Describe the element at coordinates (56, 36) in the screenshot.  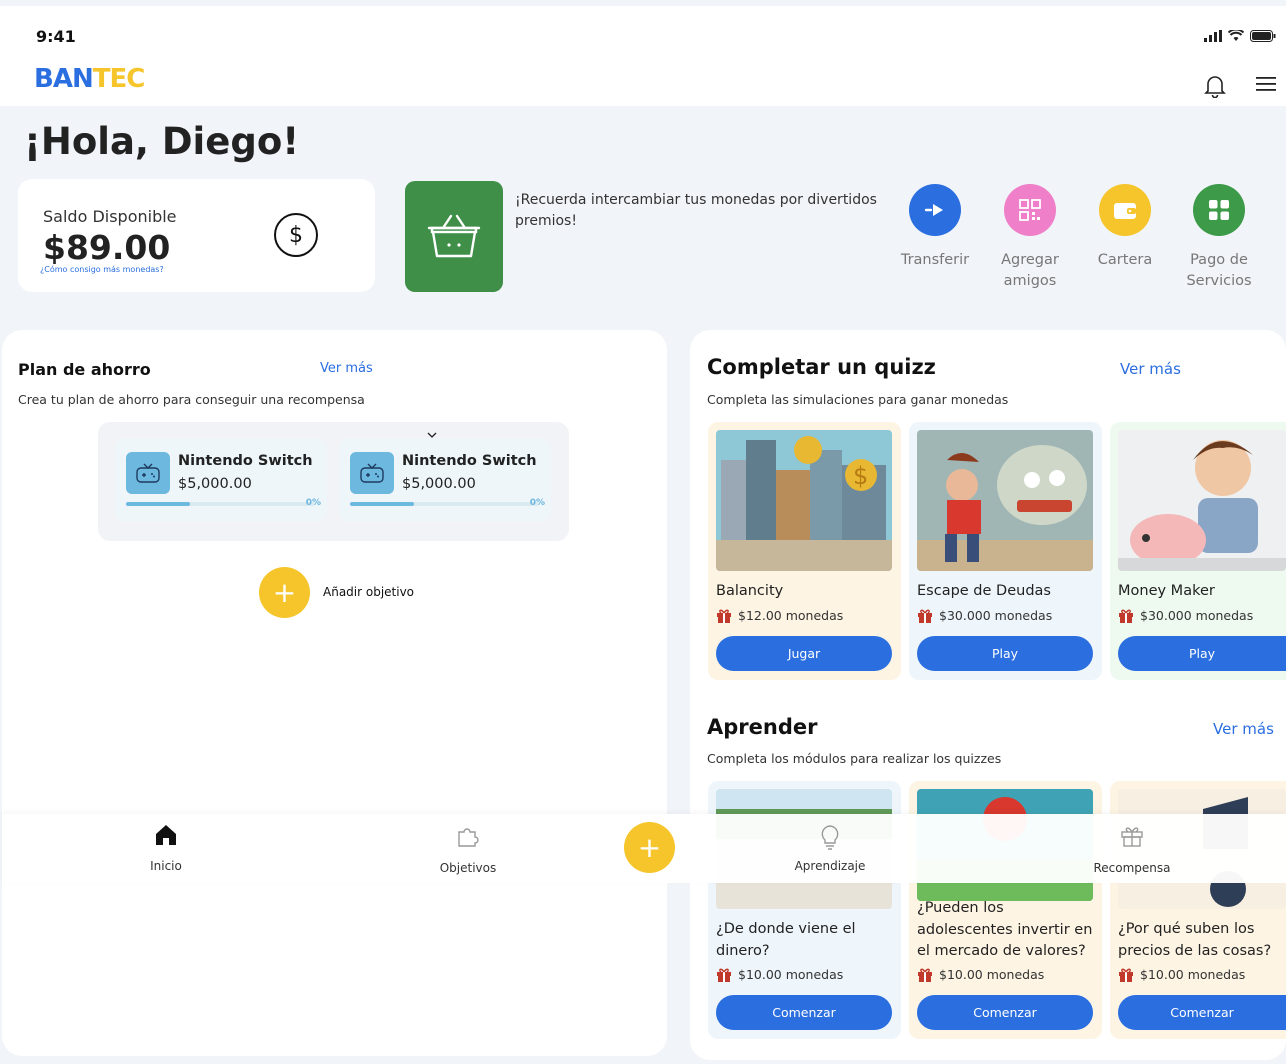
I see `status-time: 9:41` at that location.